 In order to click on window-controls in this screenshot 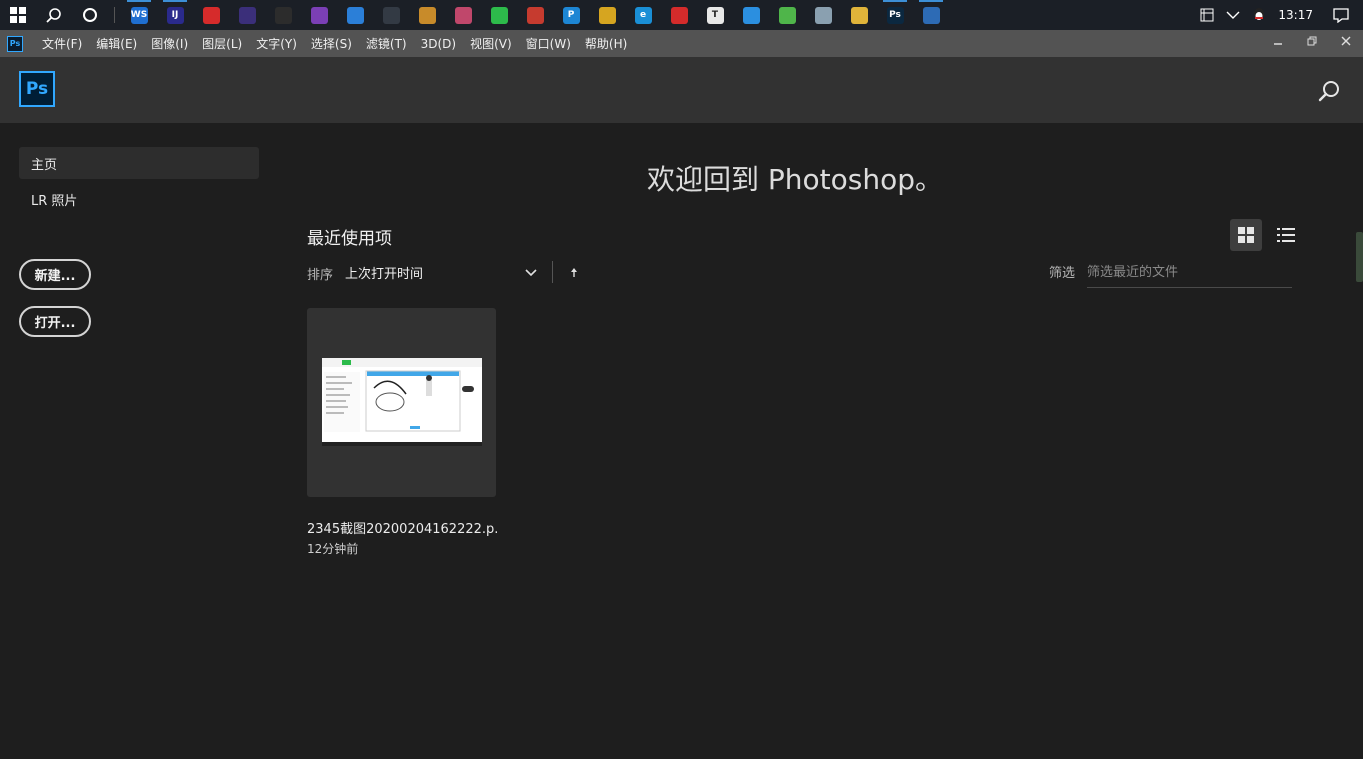, I will do `click(1312, 43)`.